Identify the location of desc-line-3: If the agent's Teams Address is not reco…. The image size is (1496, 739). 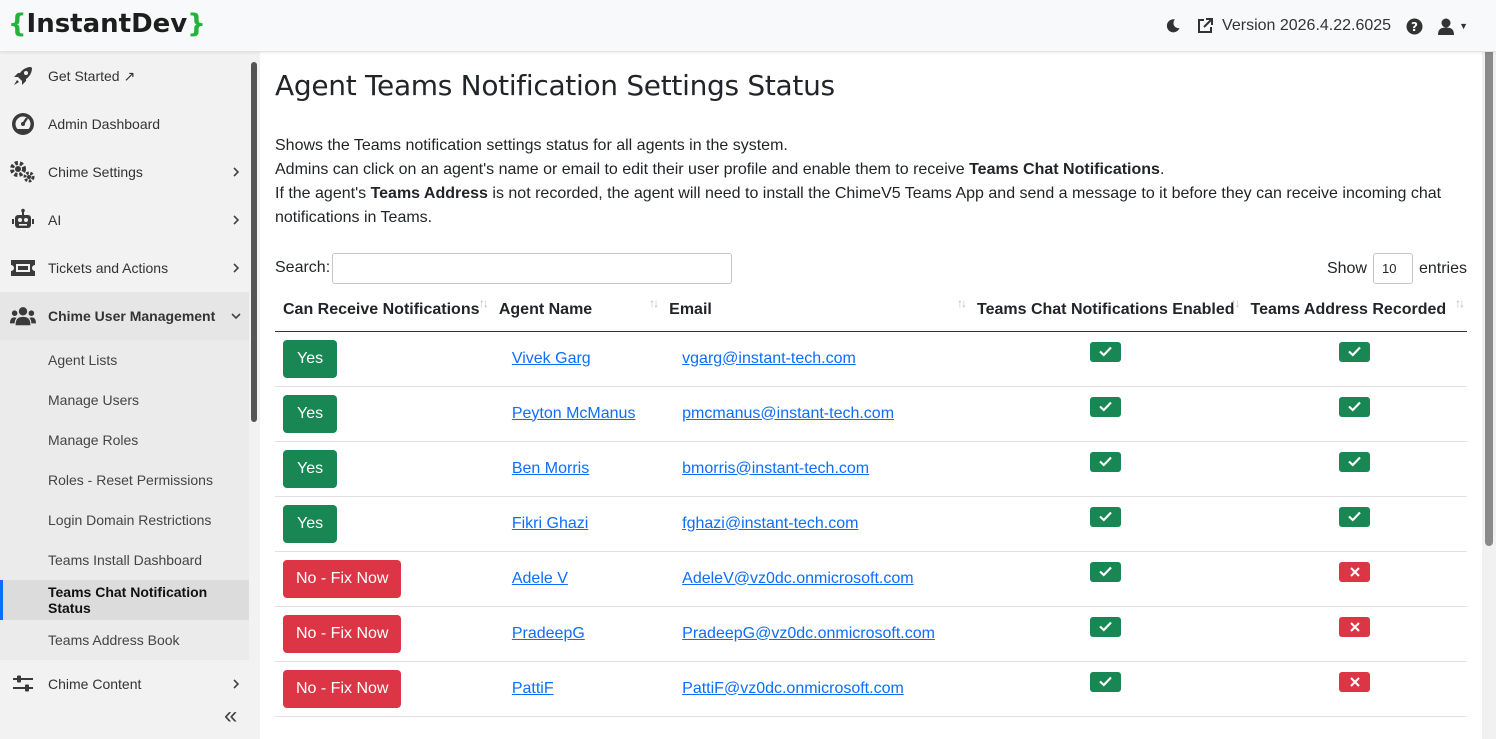
(870, 206).